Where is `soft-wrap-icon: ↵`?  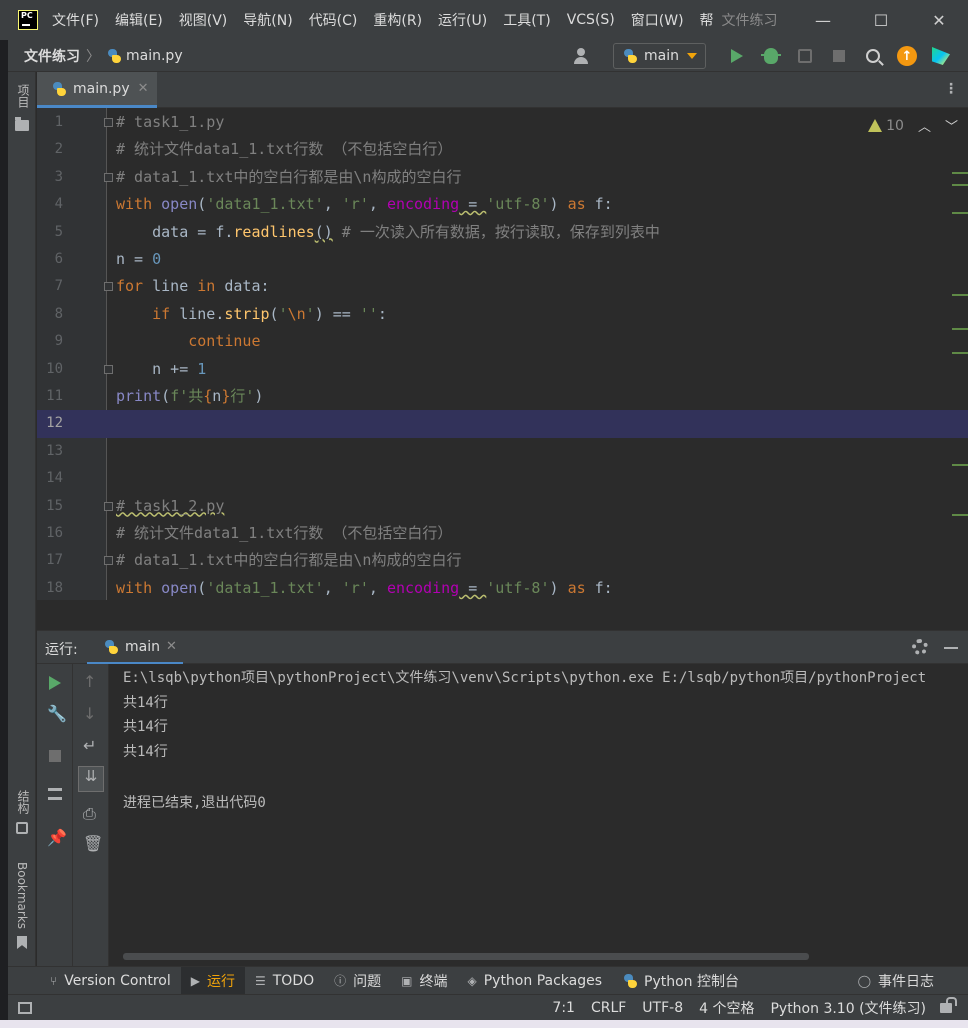 soft-wrap-icon: ↵ is located at coordinates (89, 745).